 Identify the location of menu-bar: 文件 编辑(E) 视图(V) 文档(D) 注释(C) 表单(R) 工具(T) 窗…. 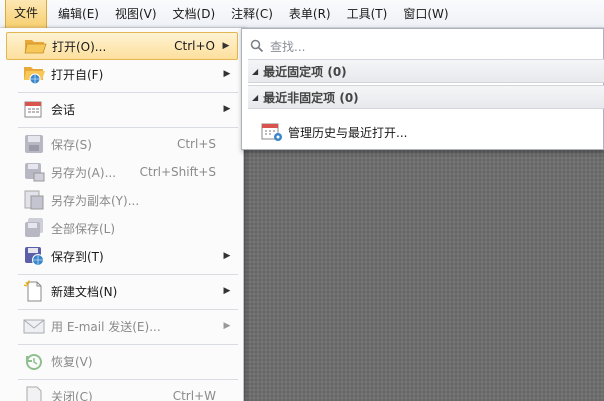
(302, 14).